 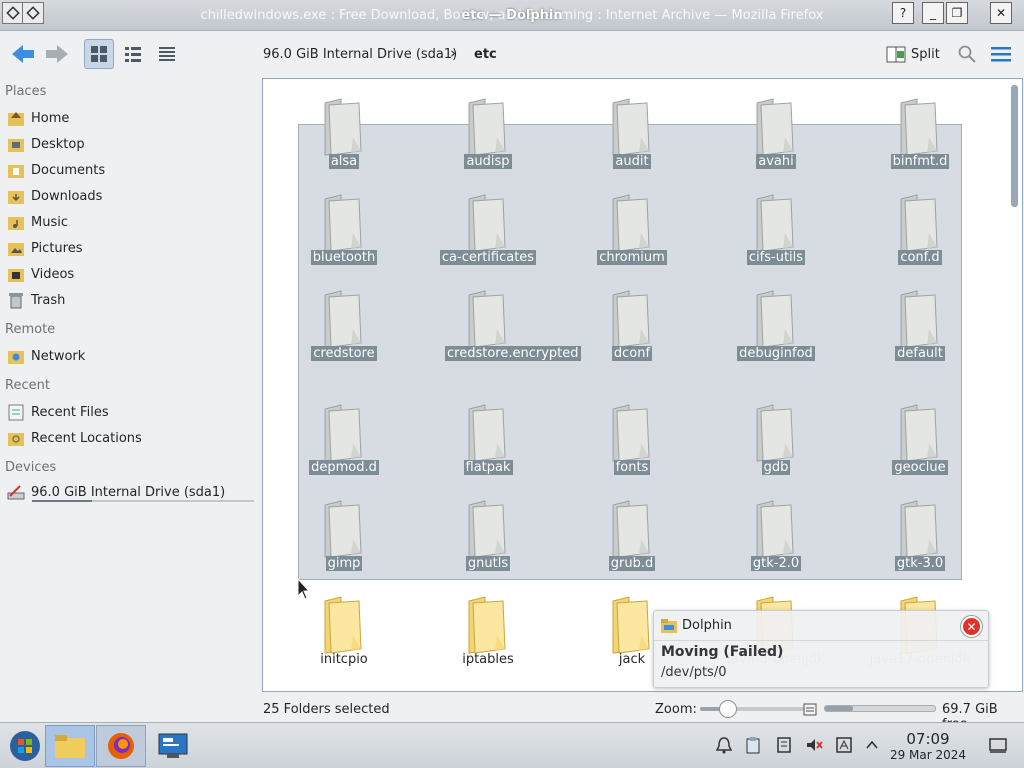 What do you see at coordinates (86, 438) in the screenshot?
I see `sidebar-item-label: Recent Locations` at bounding box center [86, 438].